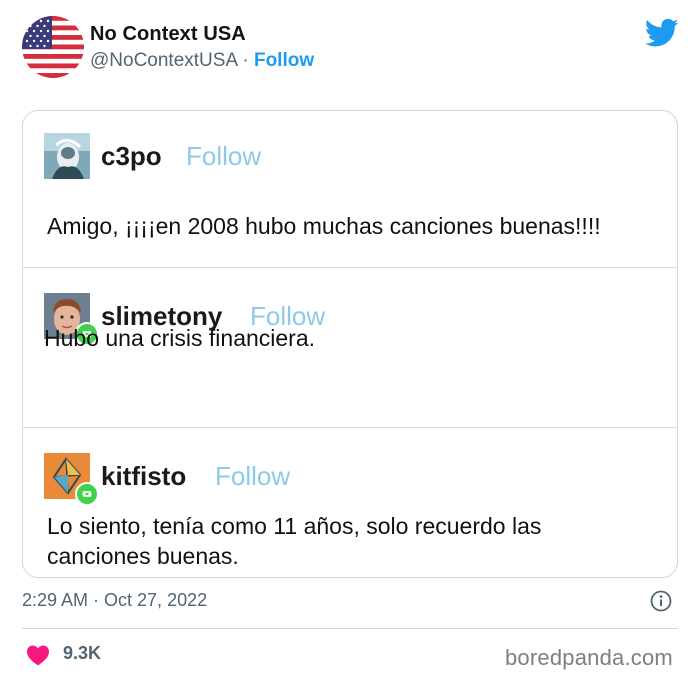  I want to click on us-flag-icon, so click(53, 47).